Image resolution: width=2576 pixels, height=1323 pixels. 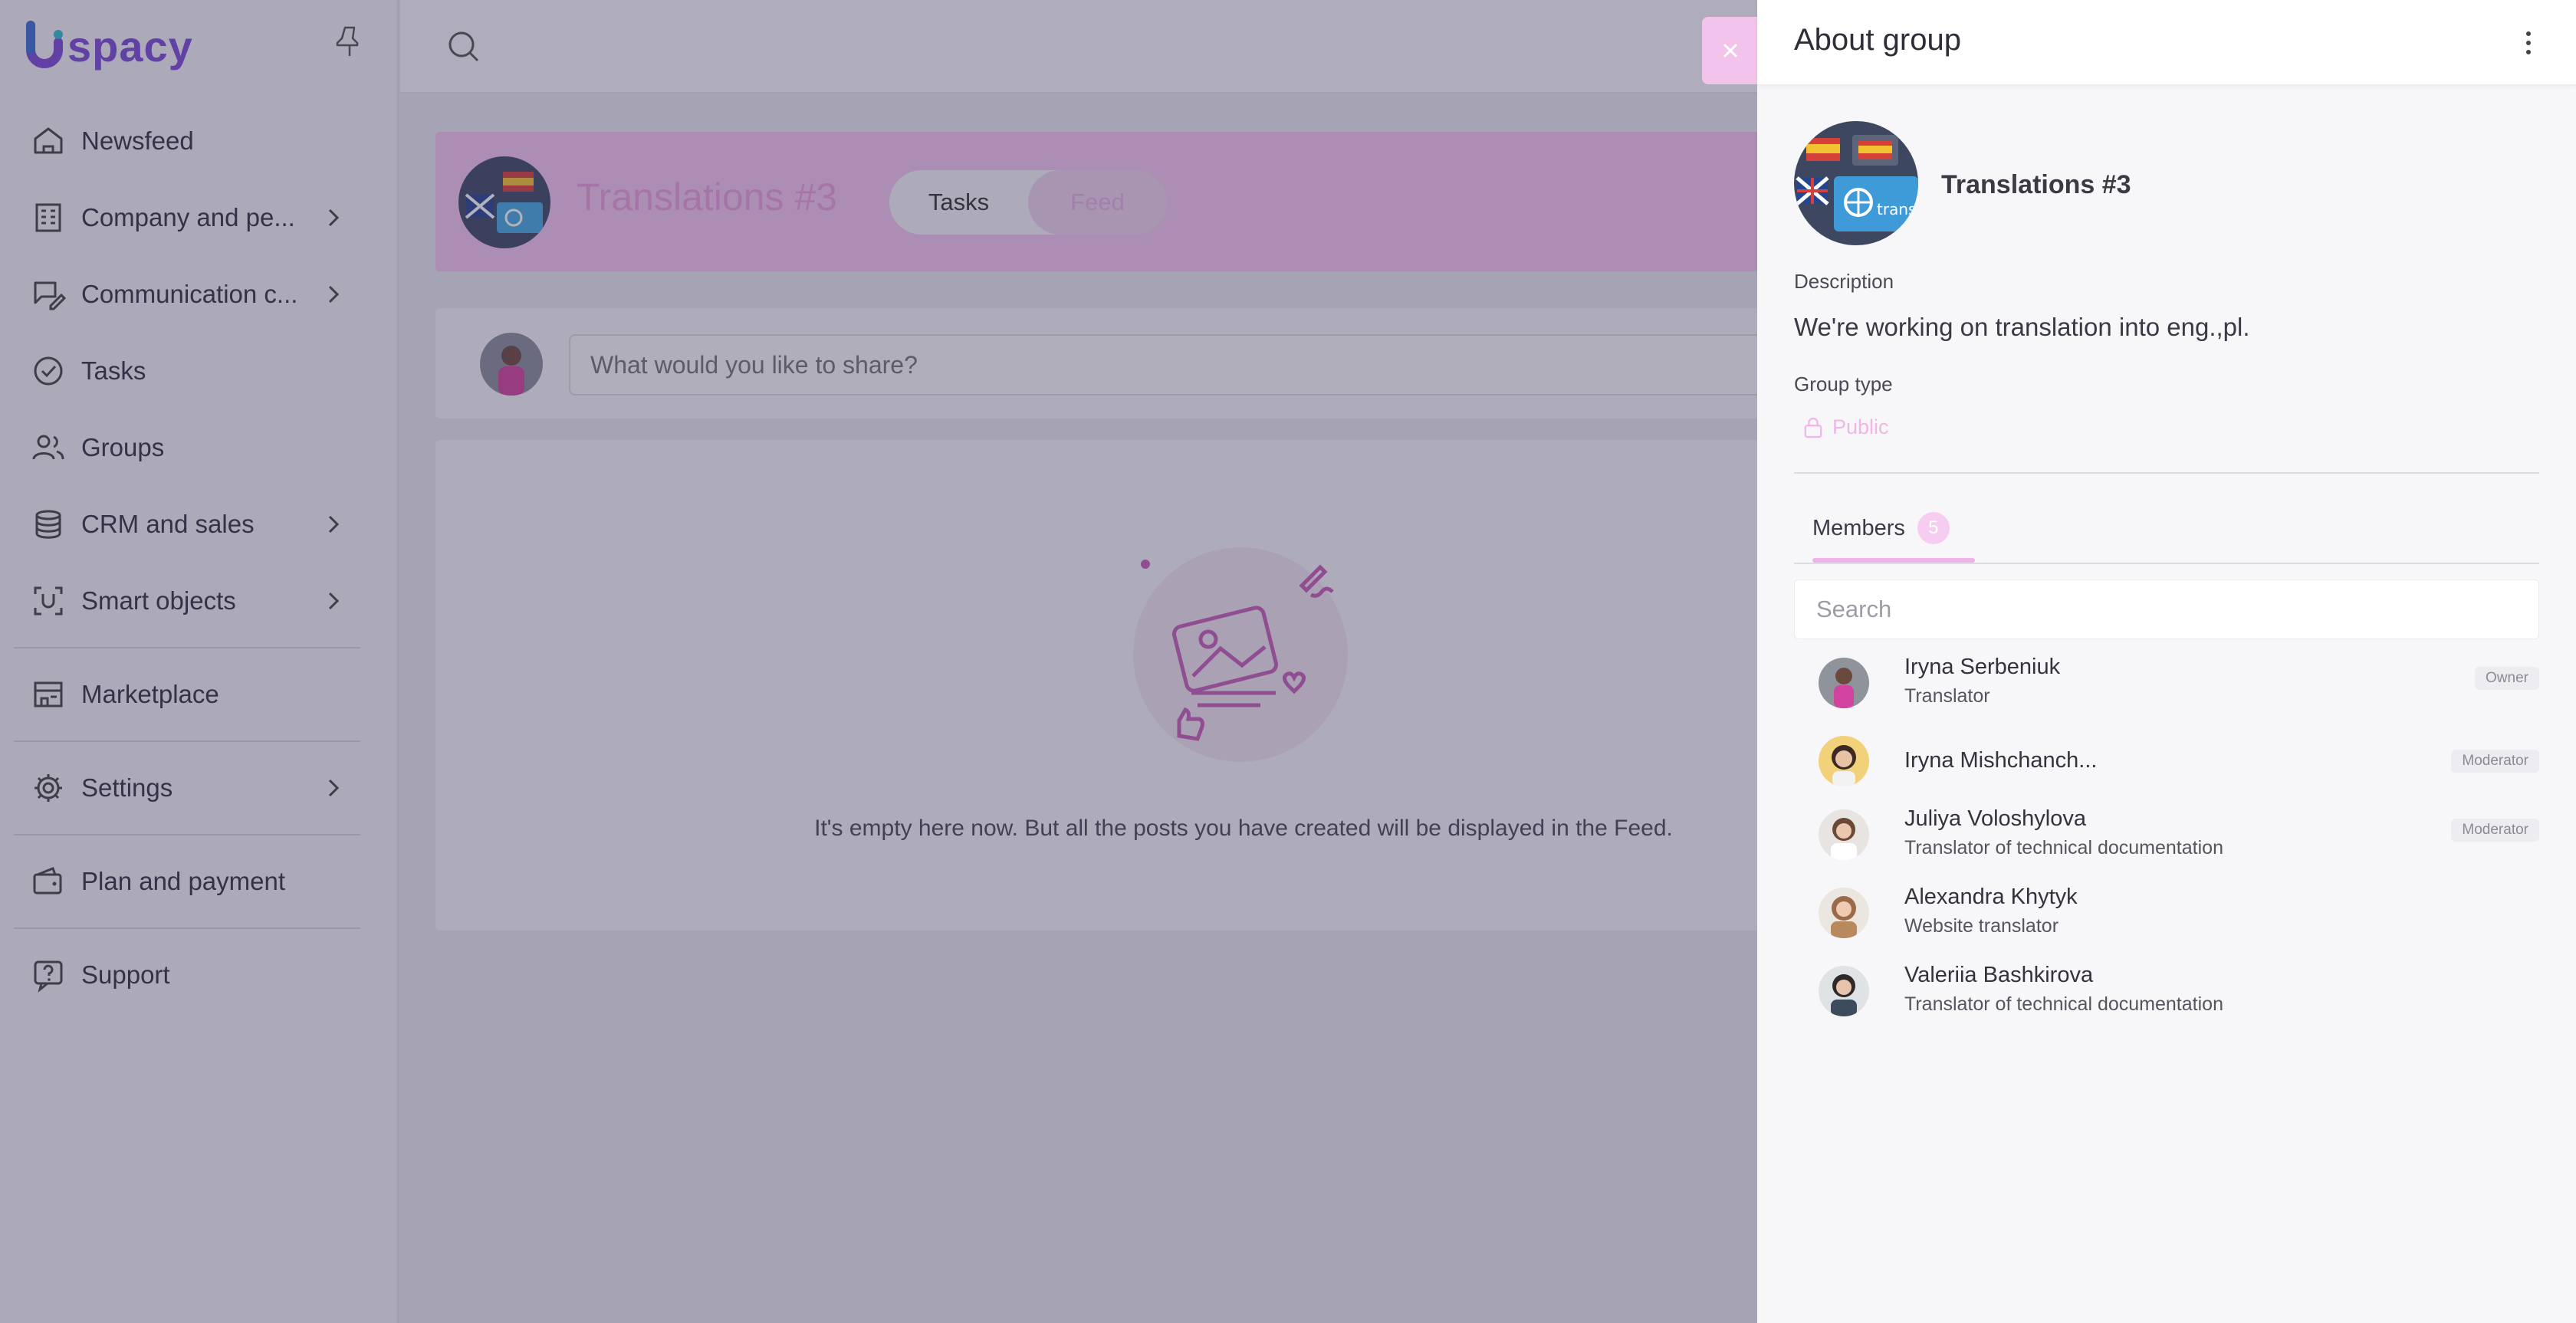 I want to click on members-search-input, so click(x=2167, y=609).